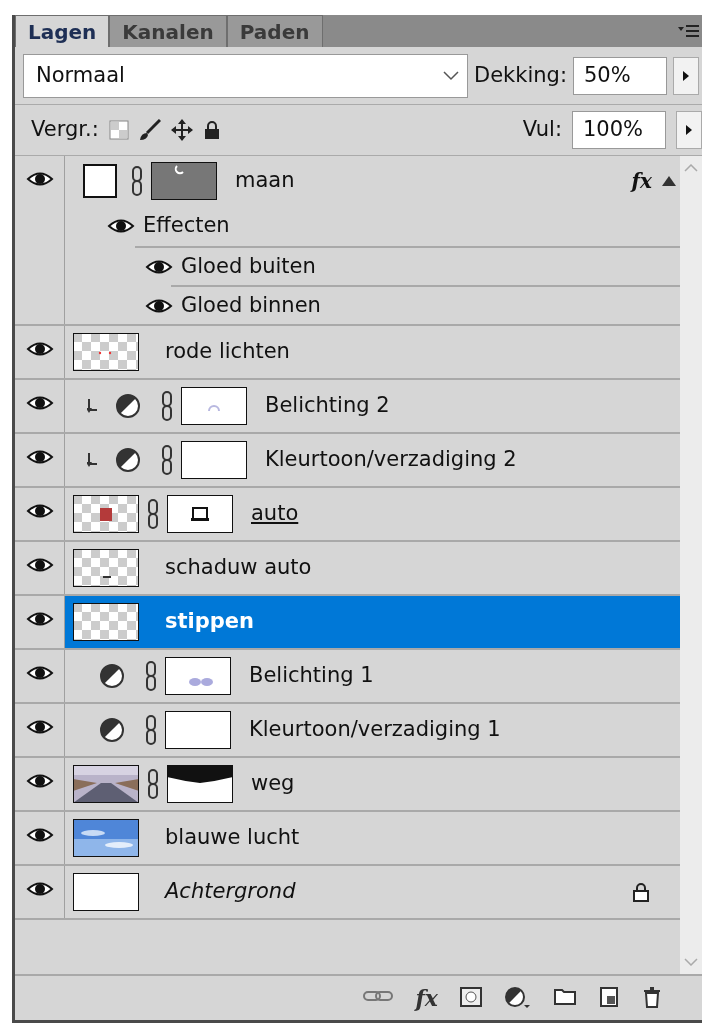 The image size is (702, 1025). I want to click on layer-name: blauwe lucht, so click(232, 838).